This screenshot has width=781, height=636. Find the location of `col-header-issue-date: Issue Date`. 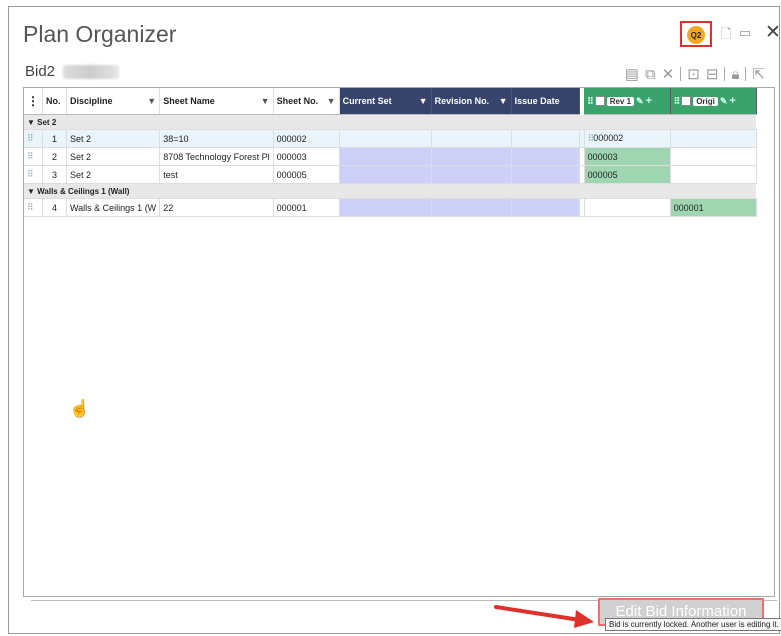

col-header-issue-date: Issue Date is located at coordinates (545, 101).